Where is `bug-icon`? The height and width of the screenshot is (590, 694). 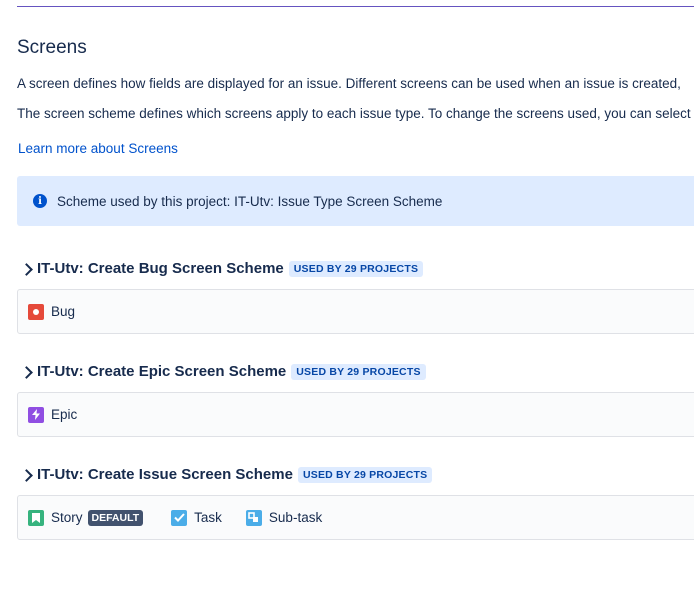 bug-icon is located at coordinates (36, 311).